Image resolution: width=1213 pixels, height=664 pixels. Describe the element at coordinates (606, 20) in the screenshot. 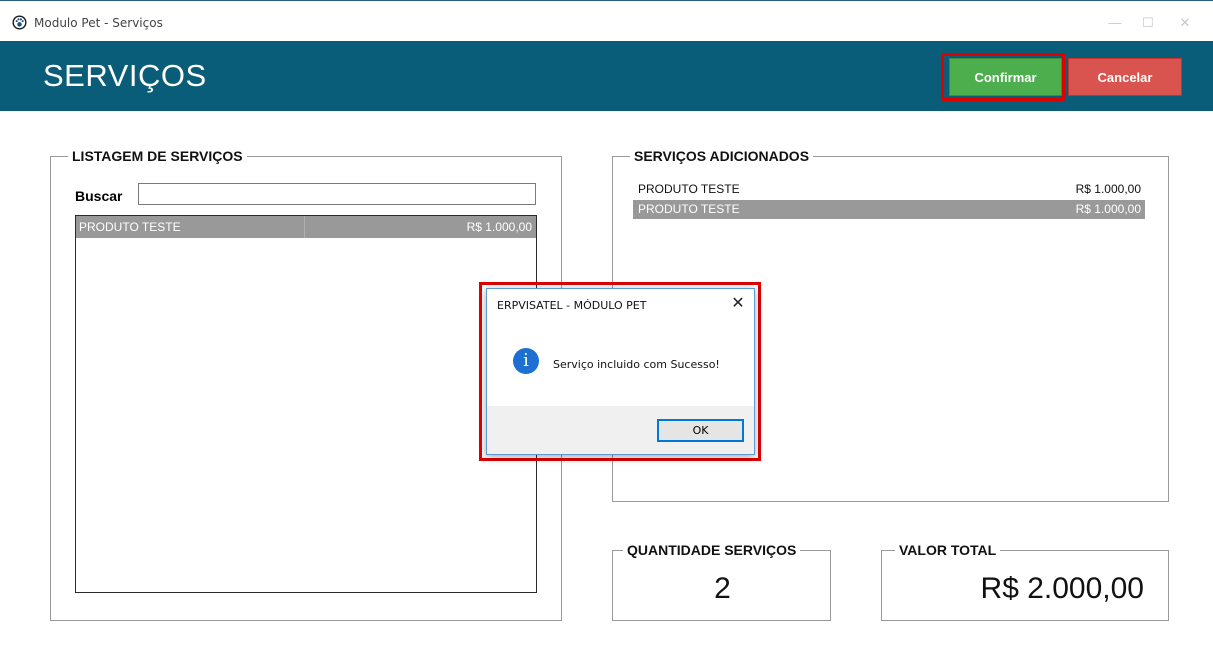

I see `window-titlebar: Modulo Pet - Serviços — ☐ ✕` at that location.